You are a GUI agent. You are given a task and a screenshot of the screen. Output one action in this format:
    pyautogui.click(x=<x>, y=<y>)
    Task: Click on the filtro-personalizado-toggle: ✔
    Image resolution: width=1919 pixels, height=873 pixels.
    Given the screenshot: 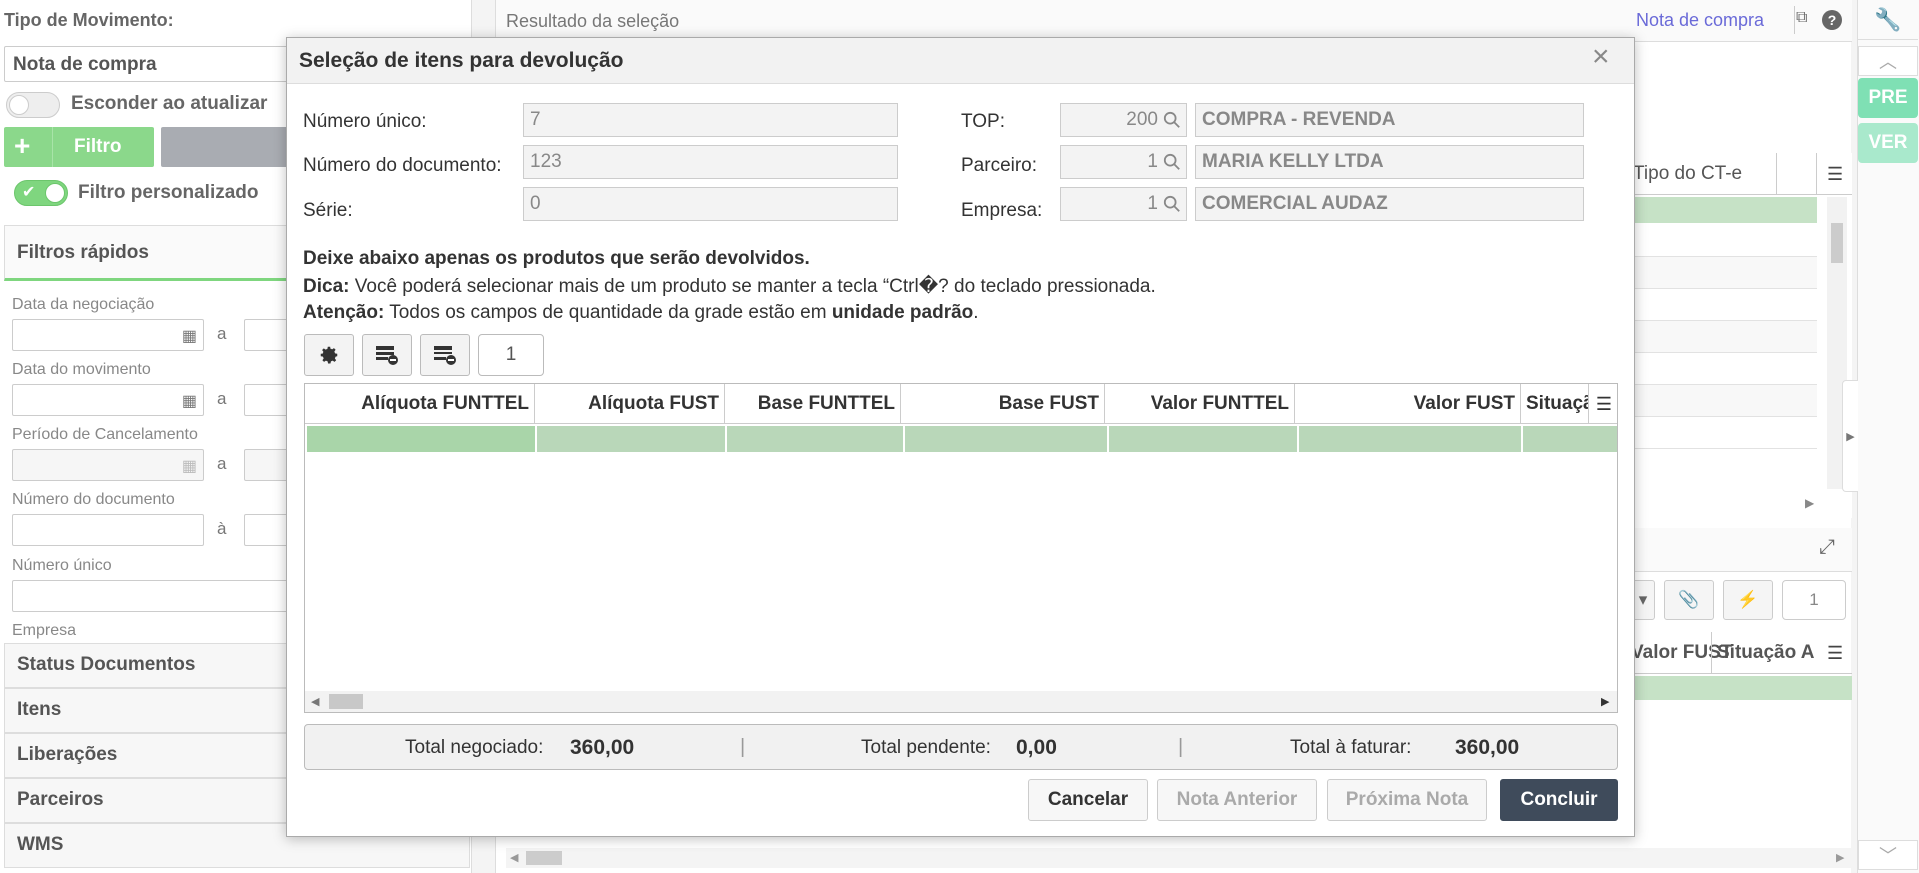 What is the action you would take?
    pyautogui.click(x=41, y=193)
    